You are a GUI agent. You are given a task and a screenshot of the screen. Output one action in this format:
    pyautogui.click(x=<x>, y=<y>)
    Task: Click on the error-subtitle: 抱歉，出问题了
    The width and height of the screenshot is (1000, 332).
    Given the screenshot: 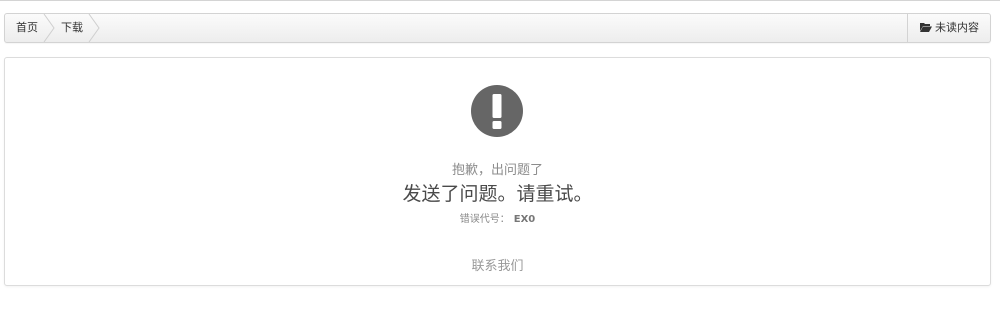 What is the action you would take?
    pyautogui.click(x=497, y=170)
    